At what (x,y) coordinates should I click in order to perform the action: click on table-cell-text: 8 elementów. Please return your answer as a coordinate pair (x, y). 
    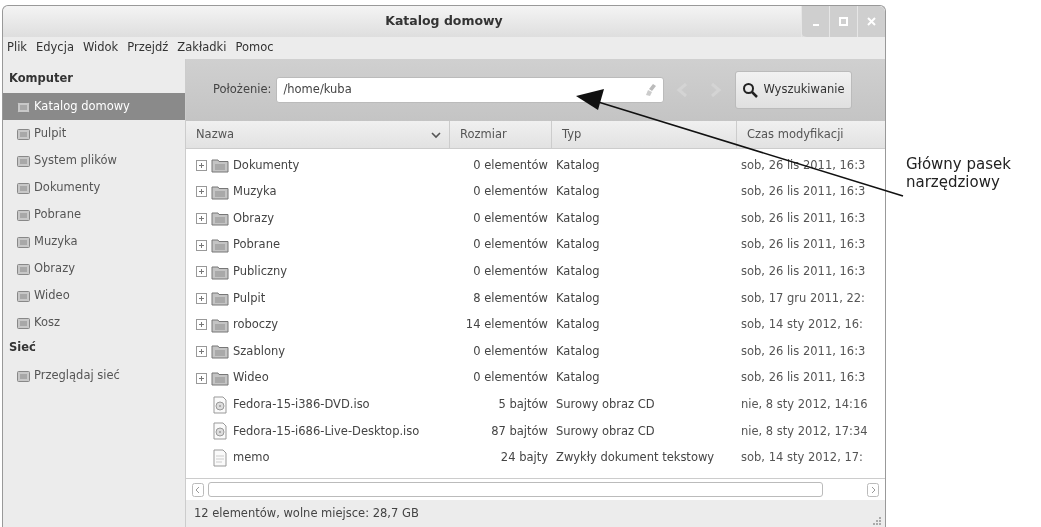
    Looking at the image, I should click on (510, 298).